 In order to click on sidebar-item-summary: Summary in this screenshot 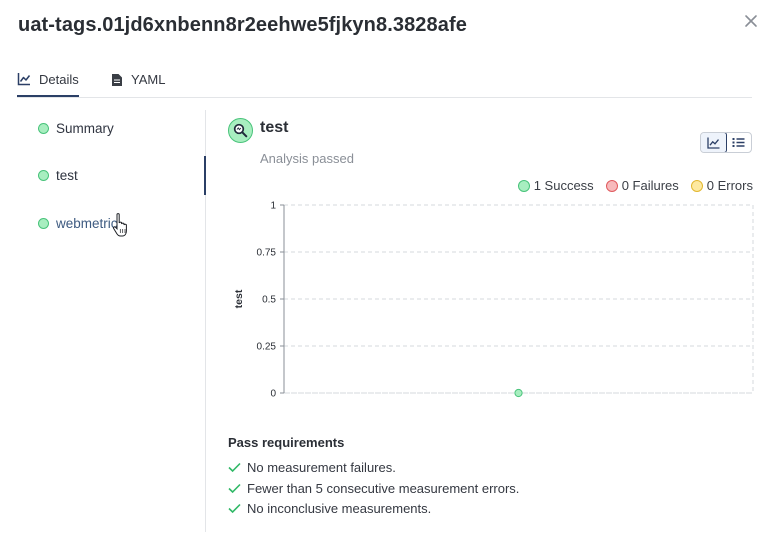, I will do `click(76, 128)`.